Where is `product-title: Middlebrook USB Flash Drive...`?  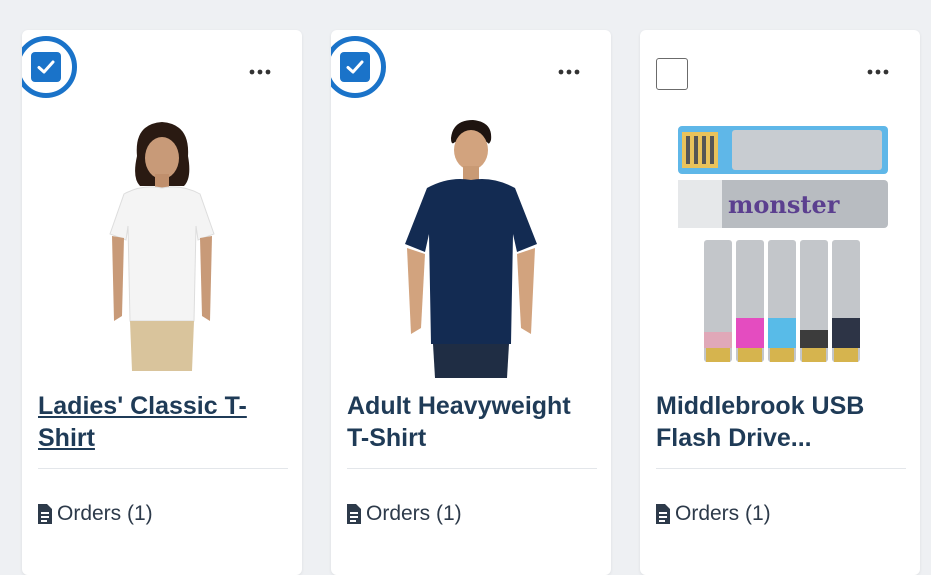 product-title: Middlebrook USB Flash Drive... is located at coordinates (776, 422).